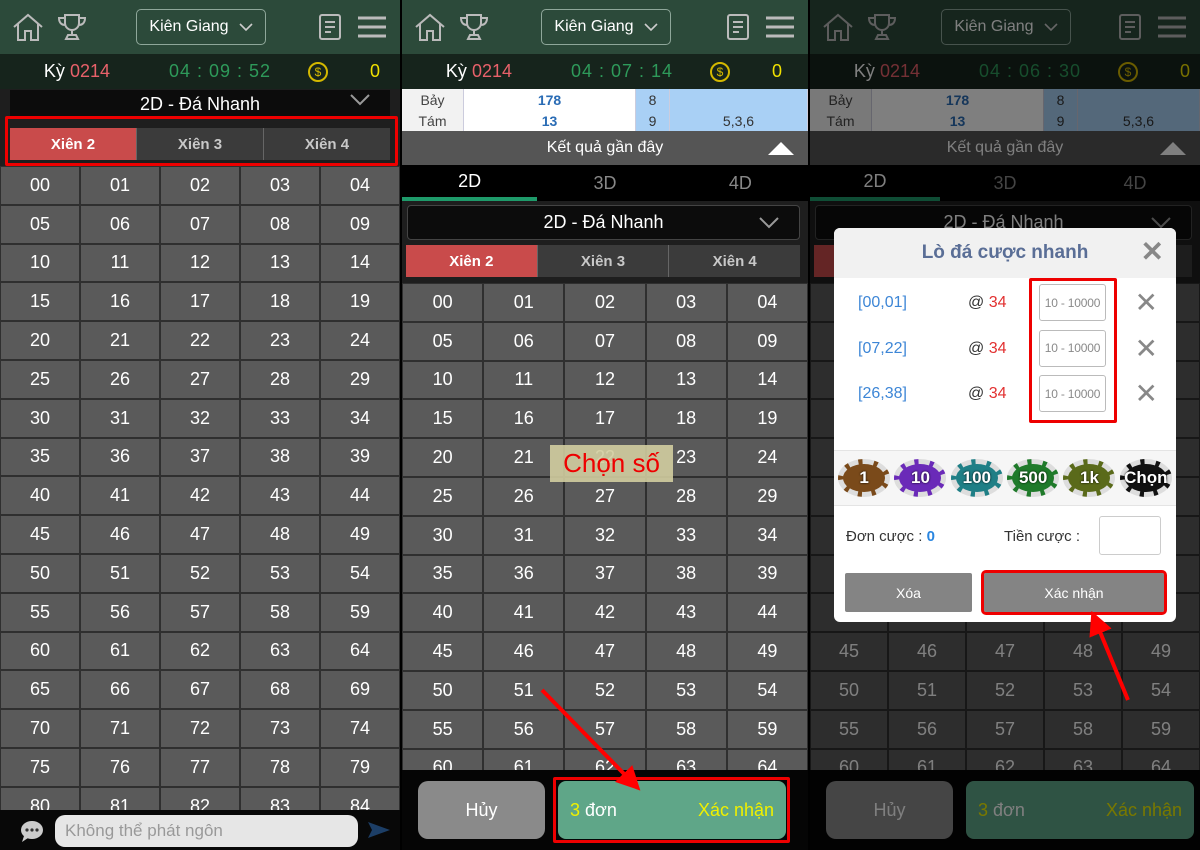 Image resolution: width=1200 pixels, height=850 pixels. Describe the element at coordinates (280, 457) in the screenshot. I see `number-cell: 38` at that location.